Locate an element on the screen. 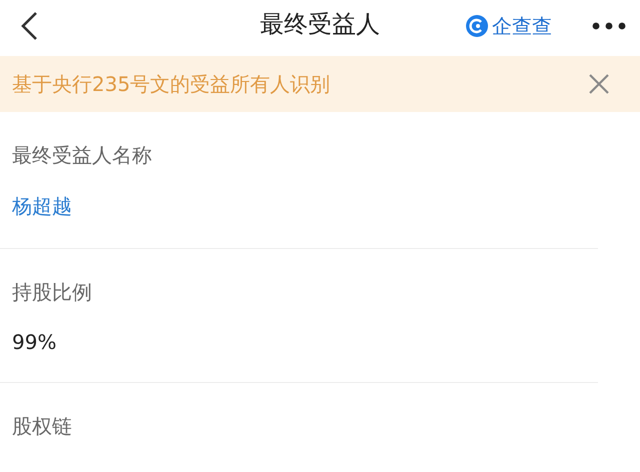 This screenshot has width=640, height=472. name-link: 杨超越 is located at coordinates (305, 206).